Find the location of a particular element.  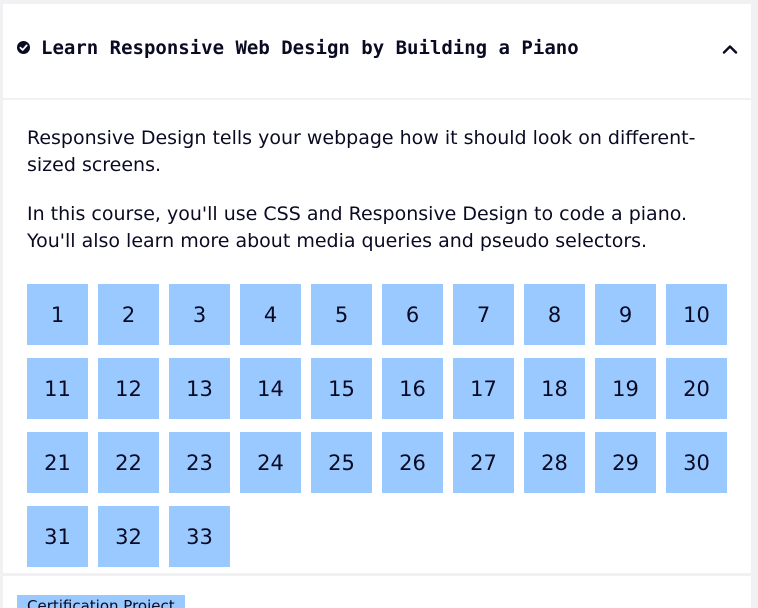

step-button: 6 is located at coordinates (412, 314).